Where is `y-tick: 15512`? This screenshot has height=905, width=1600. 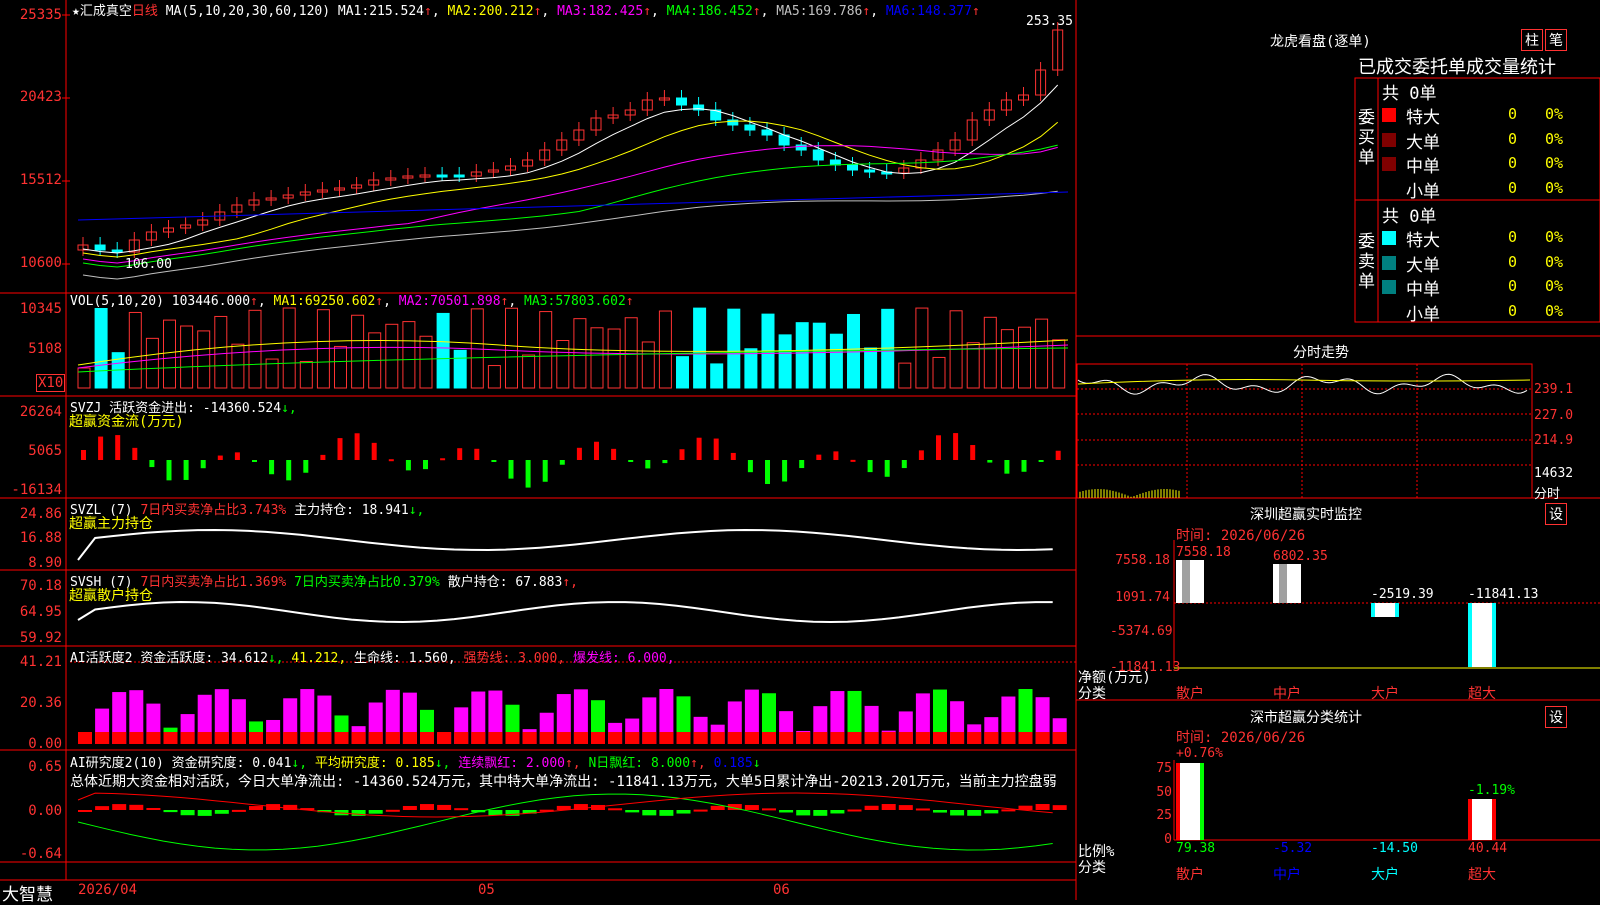
y-tick: 15512 is located at coordinates (40, 180).